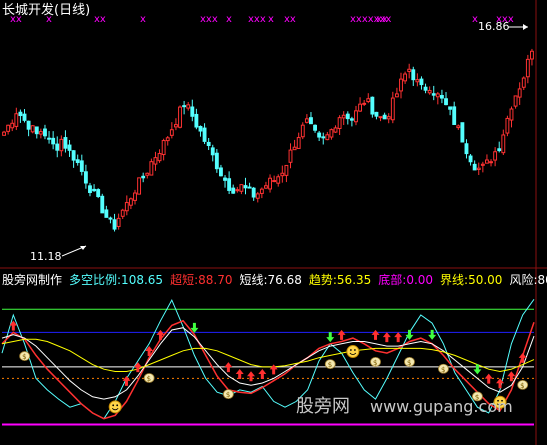 The height and width of the screenshot is (445, 547). What do you see at coordinates (323, 406) in the screenshot?
I see `watermark-text: 股旁网` at bounding box center [323, 406].